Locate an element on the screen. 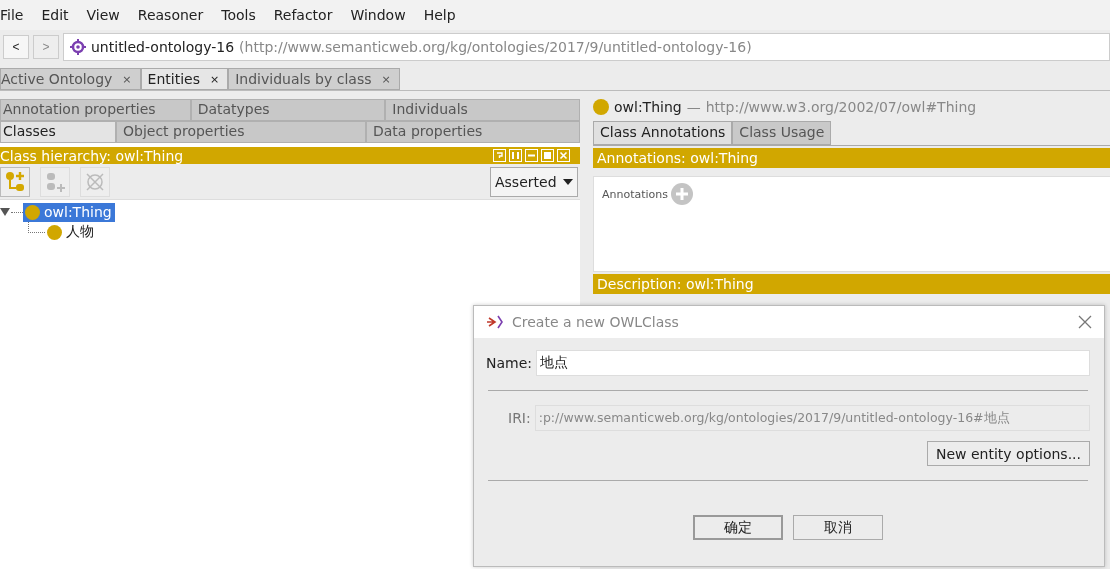 This screenshot has height=569, width=1110. panel-title: Class hierarchy: owl:Thing is located at coordinates (92, 155).